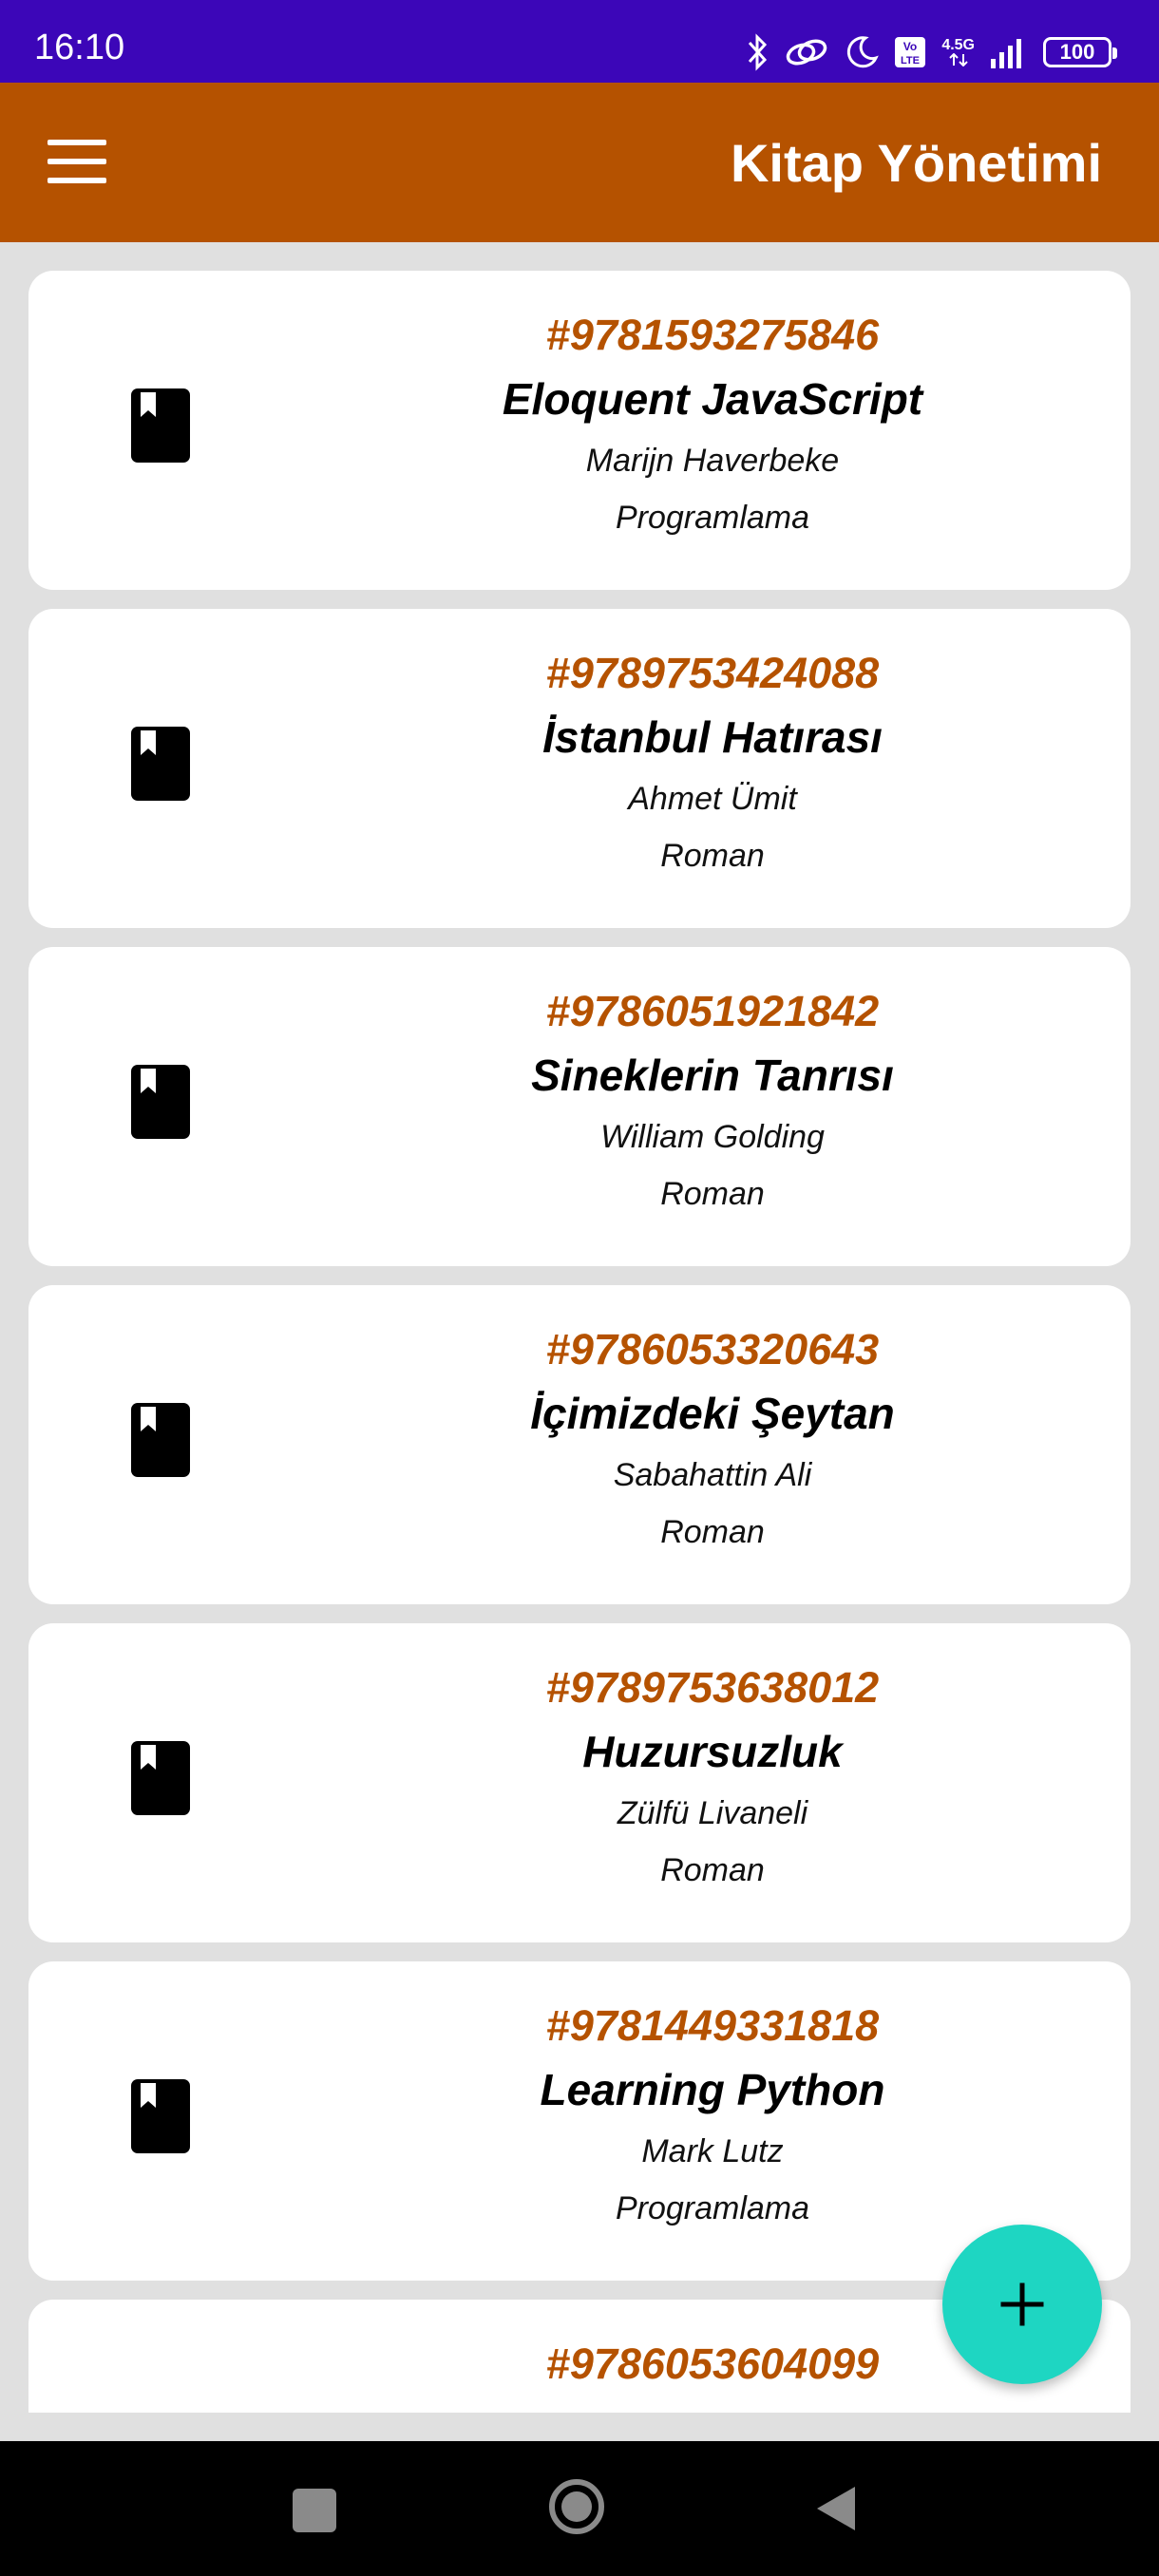  I want to click on add-book-button, so click(1022, 2304).